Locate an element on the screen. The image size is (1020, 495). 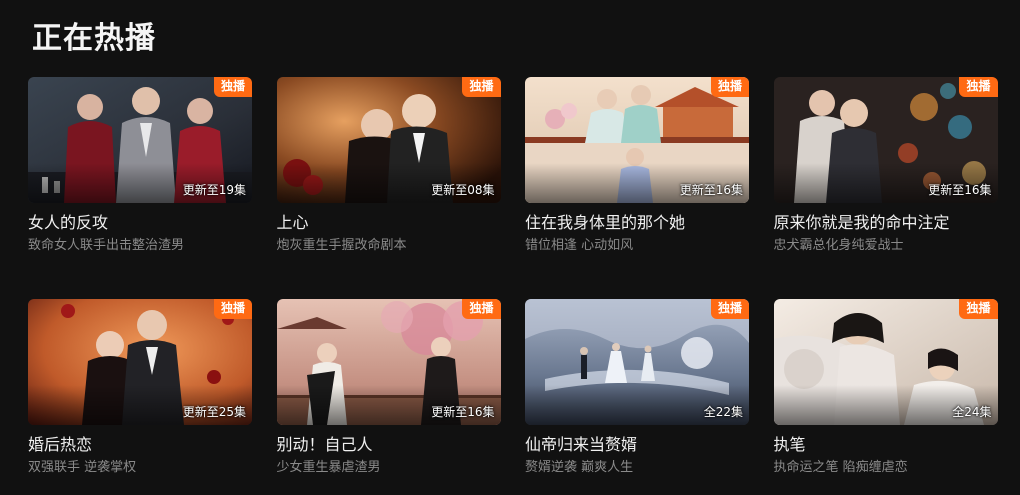
card-title: 上心 is located at coordinates (389, 223).